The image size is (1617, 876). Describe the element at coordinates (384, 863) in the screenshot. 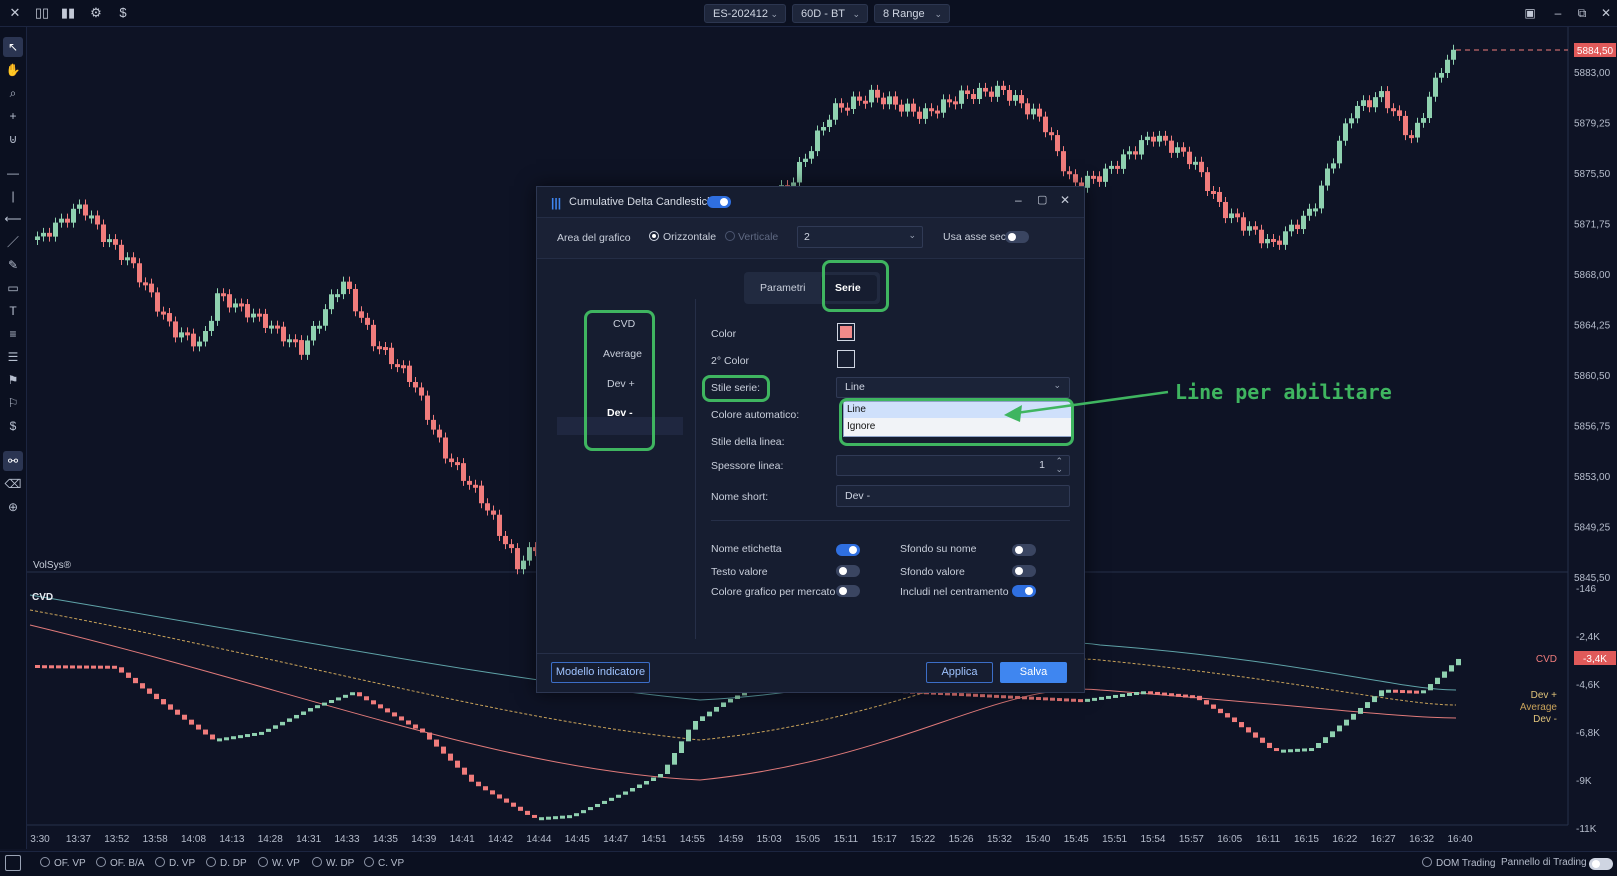

I see `bb-c-vp: C. VP` at that location.